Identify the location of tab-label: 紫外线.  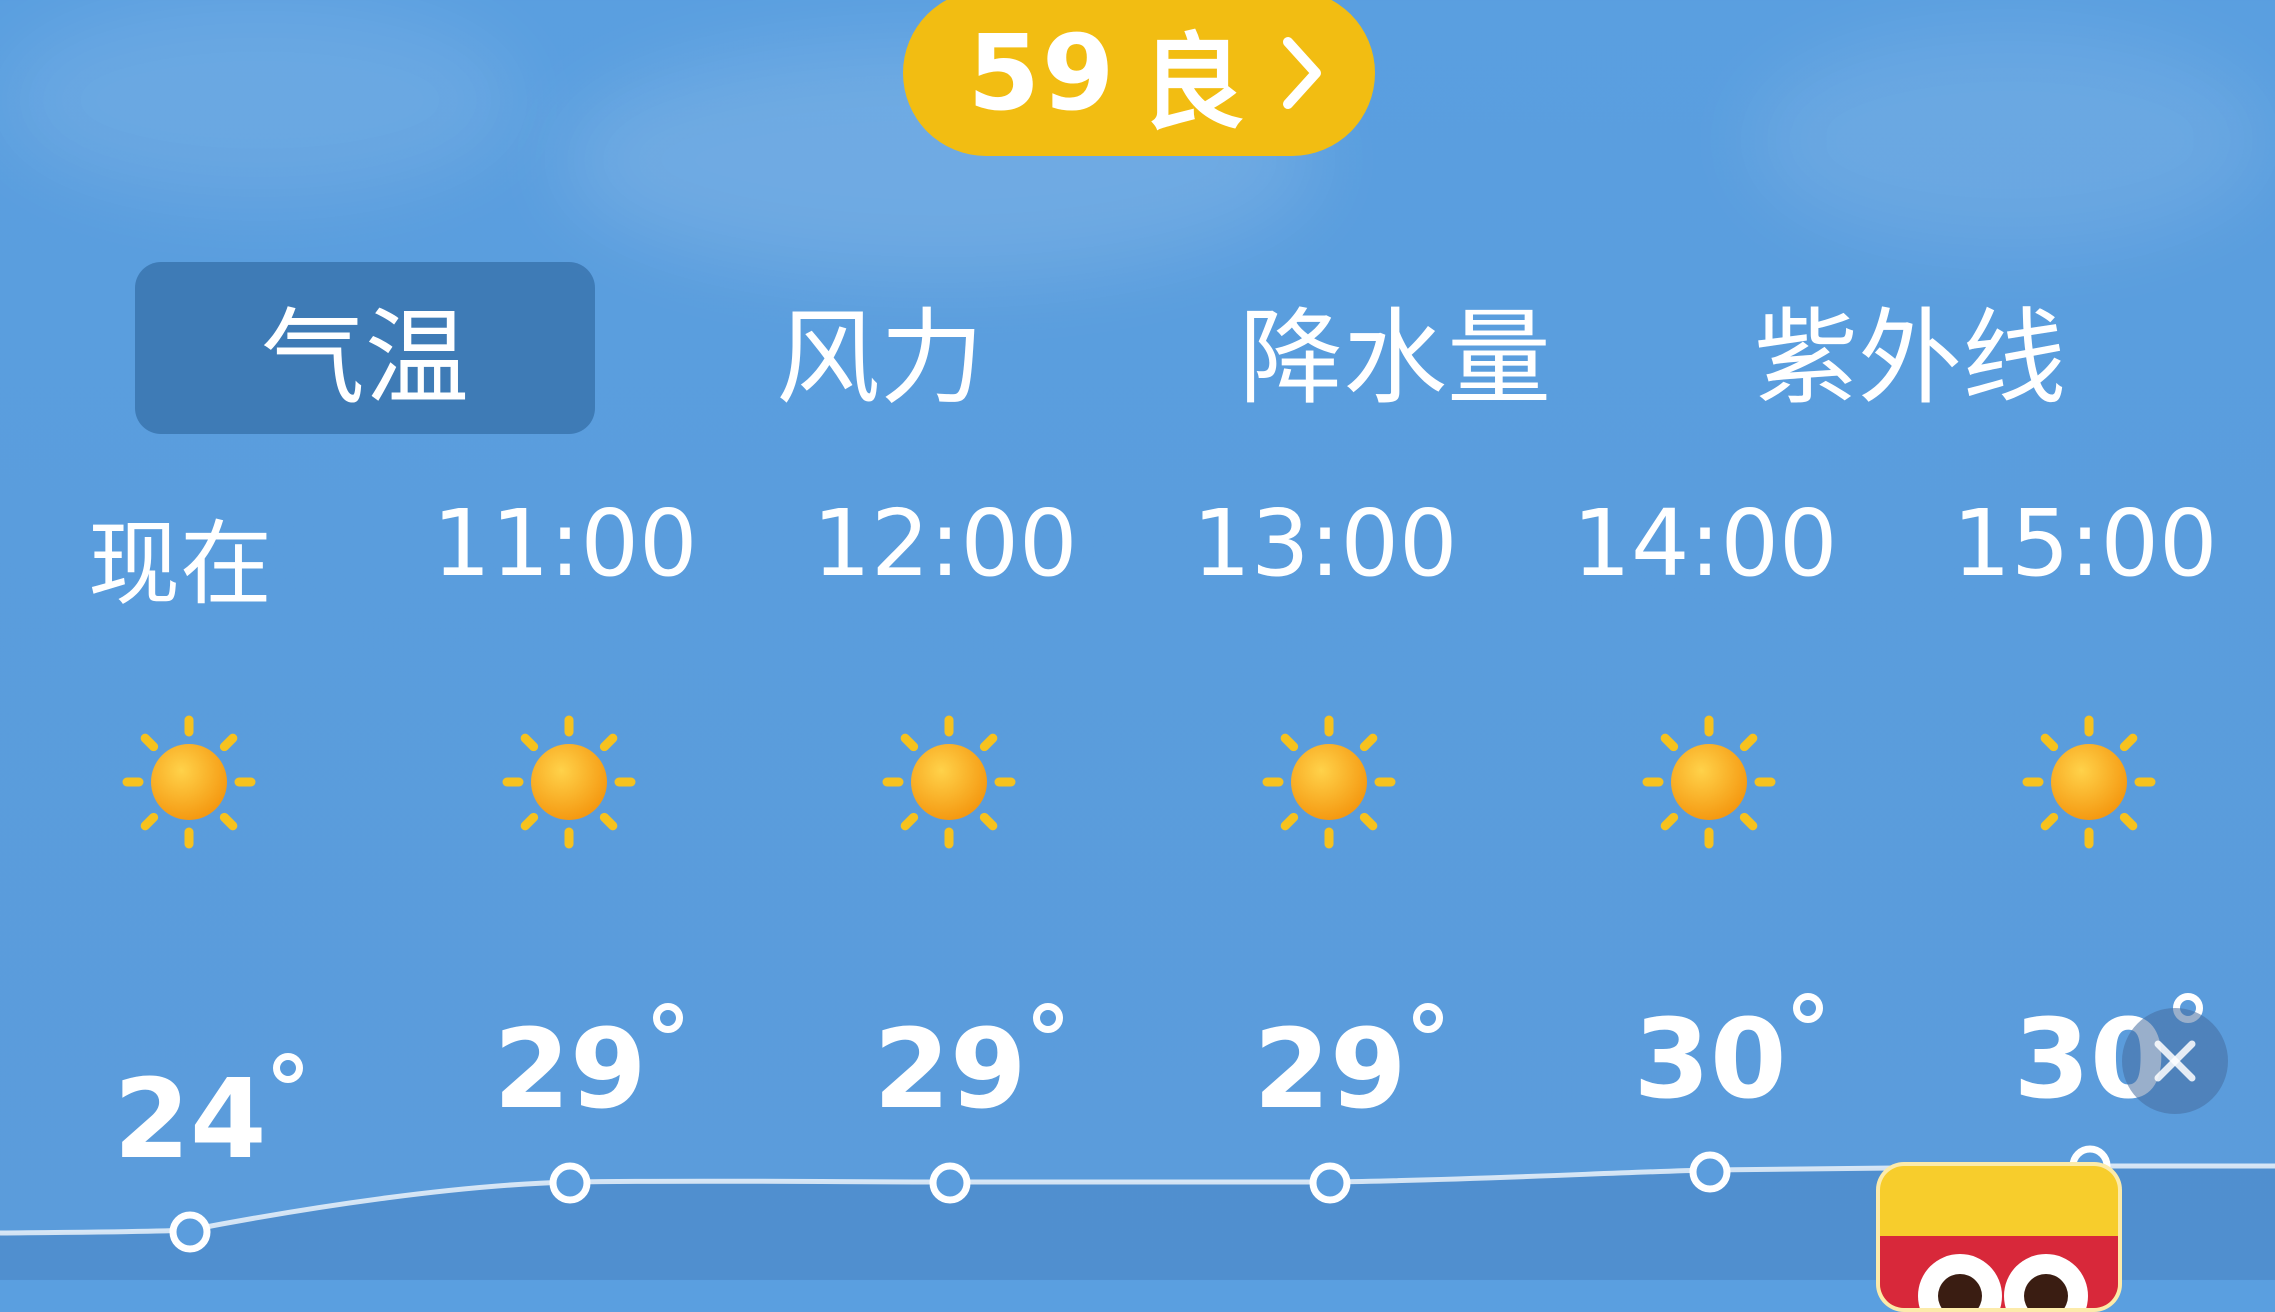
(1909, 357).